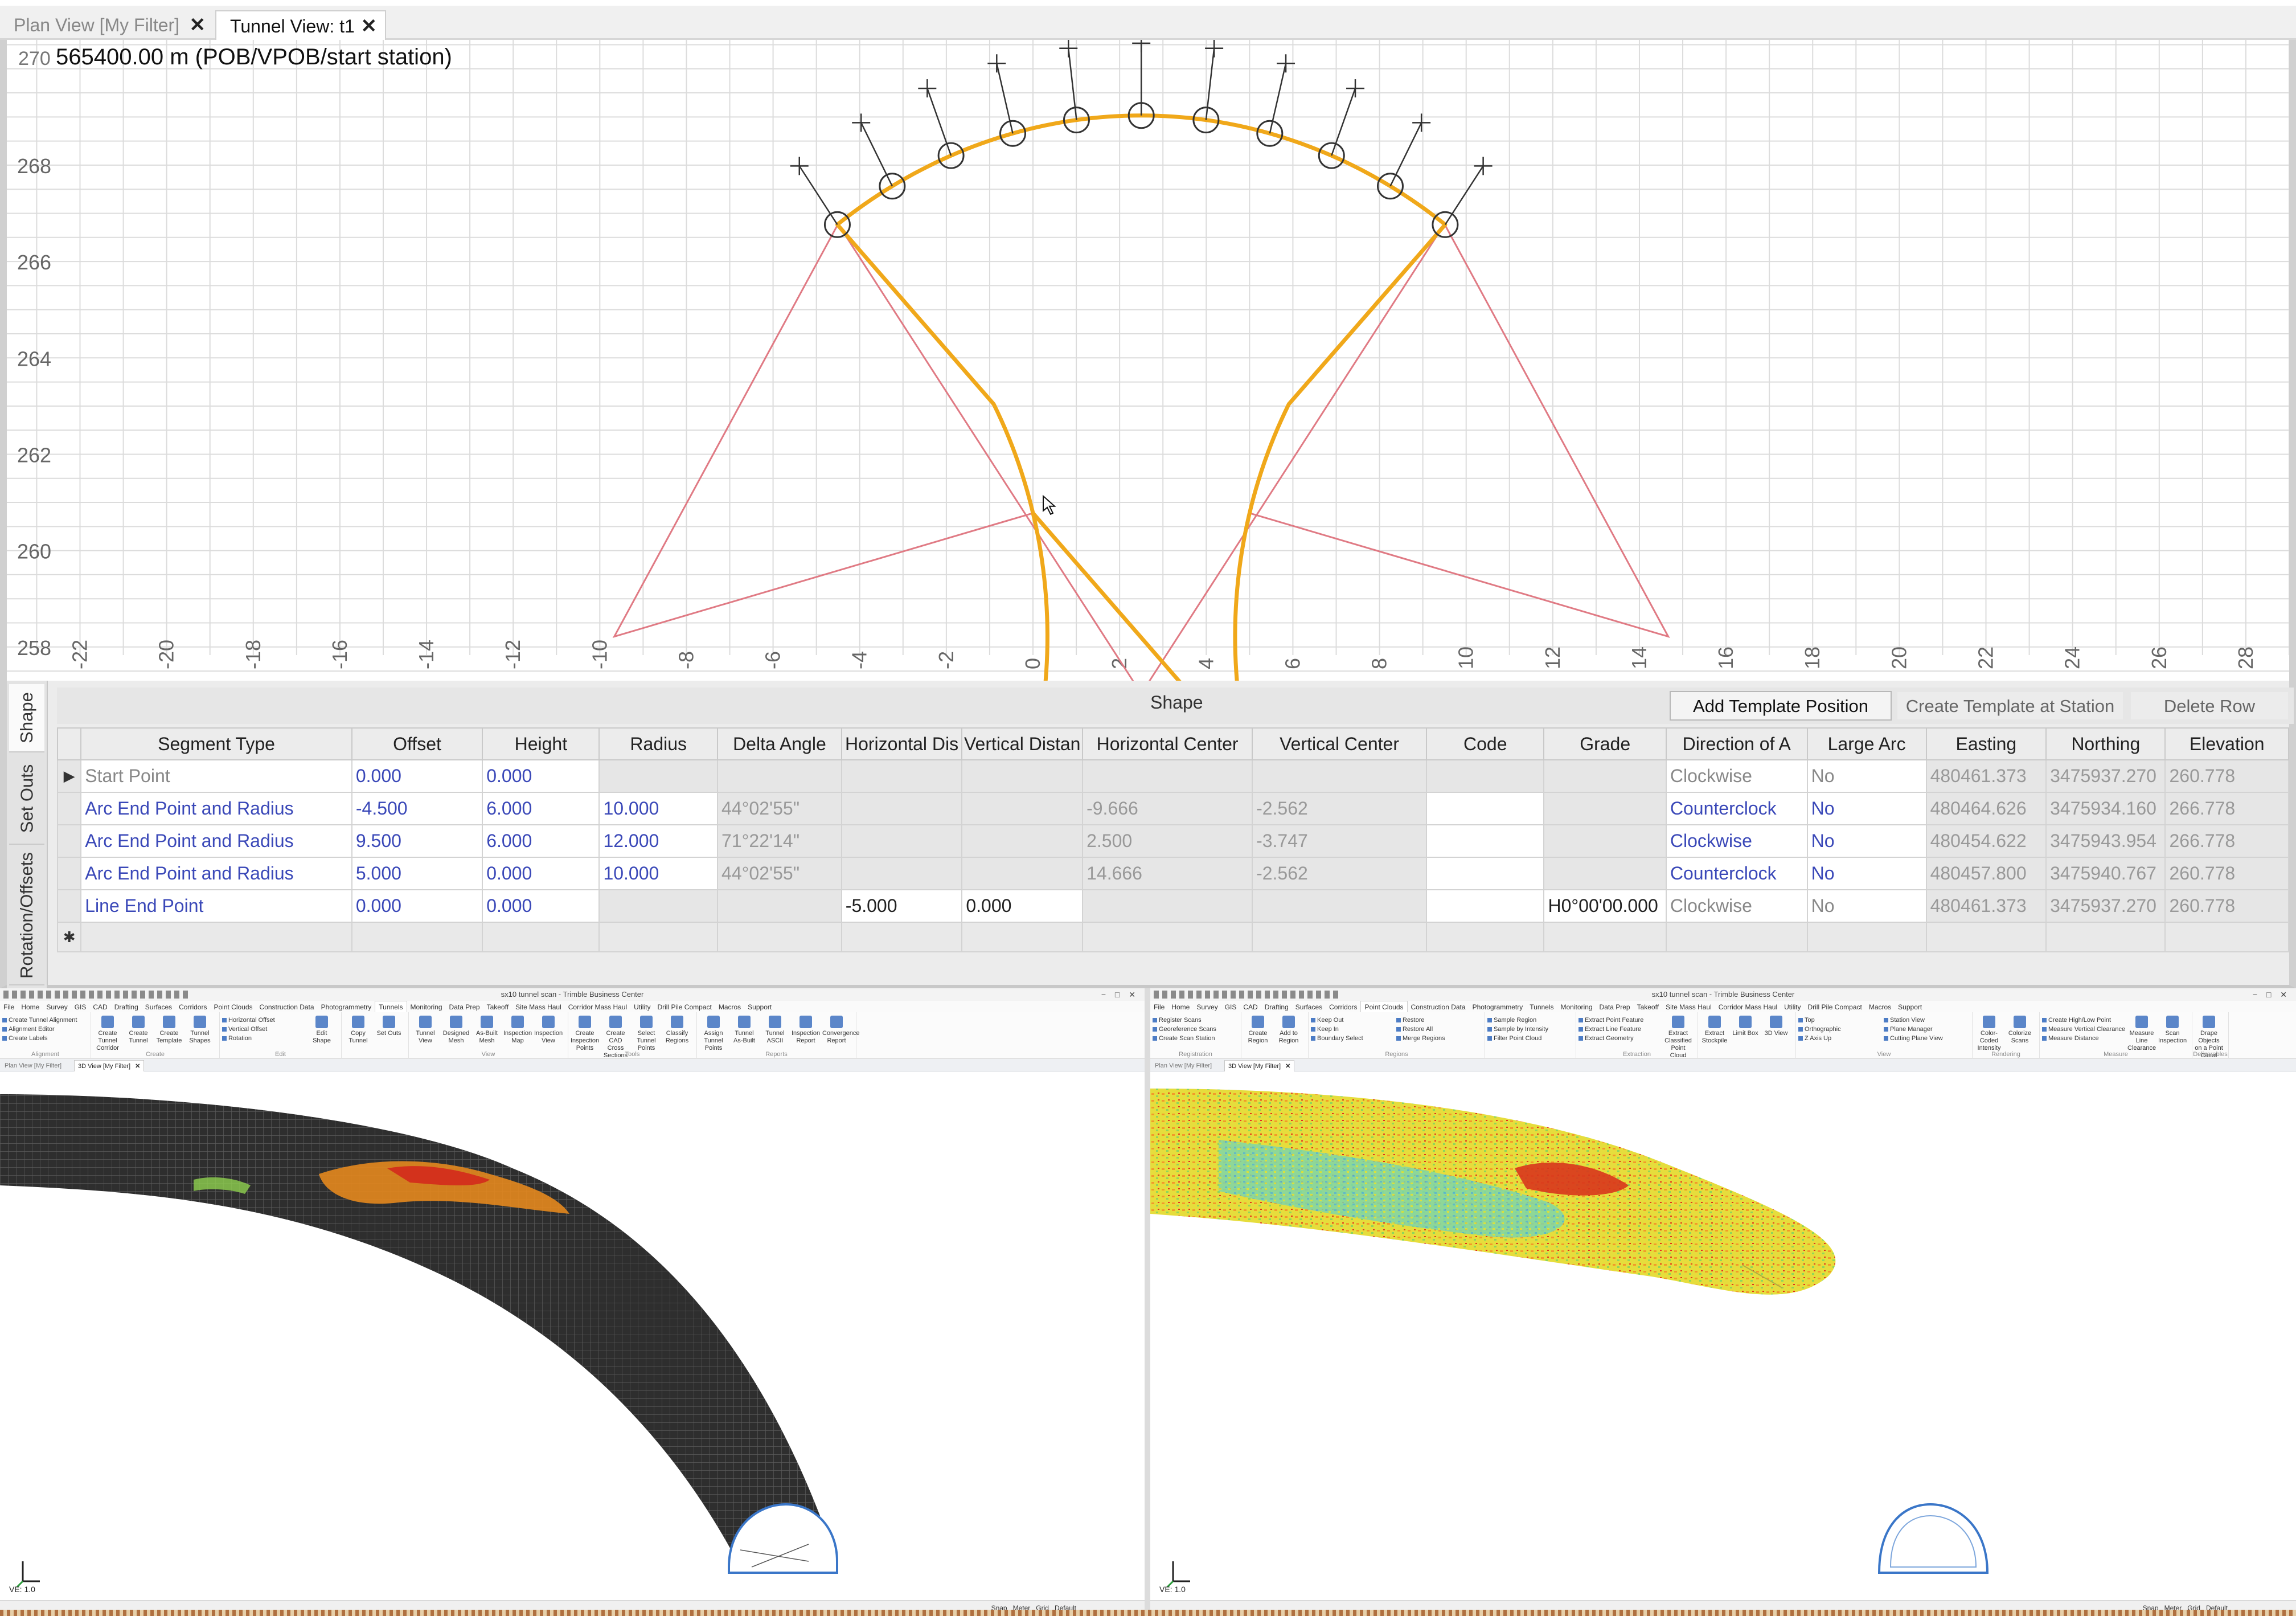 This screenshot has width=2296, height=1616. What do you see at coordinates (1781, 706) in the screenshot?
I see `add-template-position-button: Add Template Position` at bounding box center [1781, 706].